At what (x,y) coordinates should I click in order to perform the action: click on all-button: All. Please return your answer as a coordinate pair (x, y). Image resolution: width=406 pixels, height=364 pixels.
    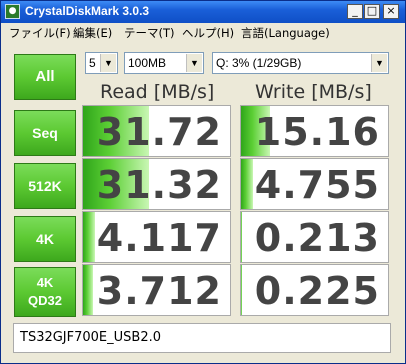
    Looking at the image, I should click on (45, 77).